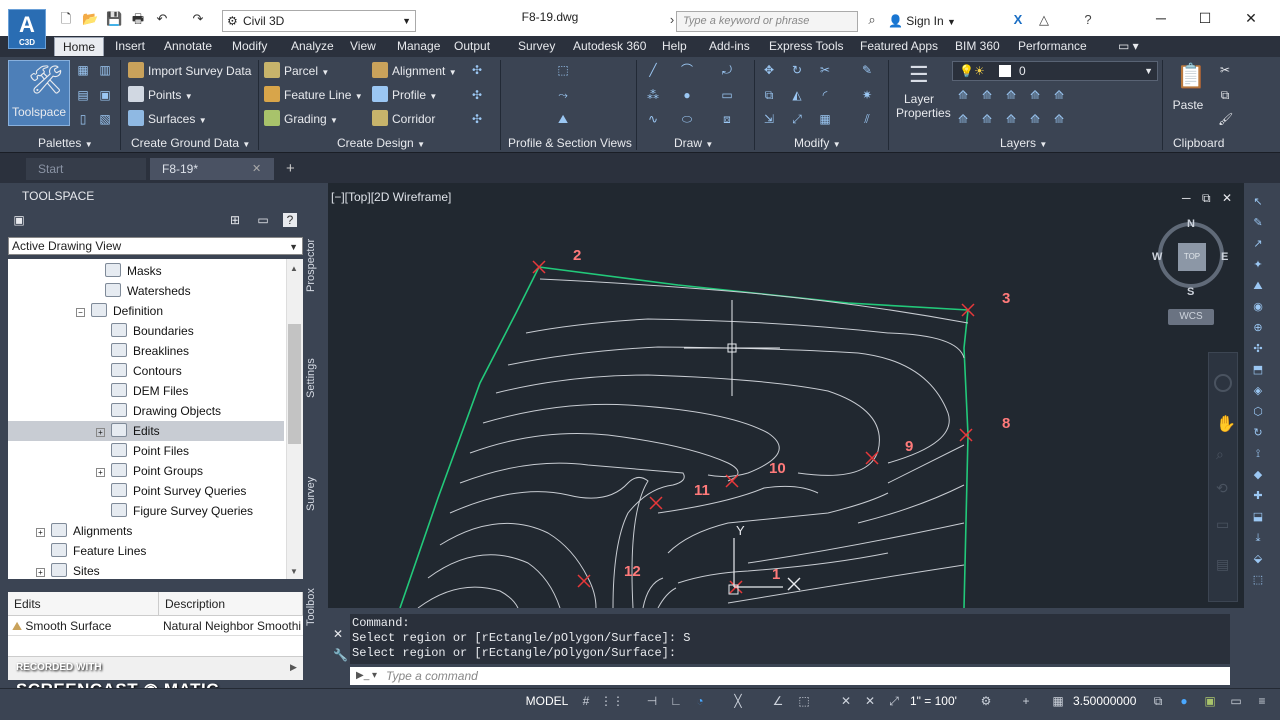 The width and height of the screenshot is (1280, 720). Describe the element at coordinates (146, 331) in the screenshot. I see `tree-node: Boundaries` at that location.